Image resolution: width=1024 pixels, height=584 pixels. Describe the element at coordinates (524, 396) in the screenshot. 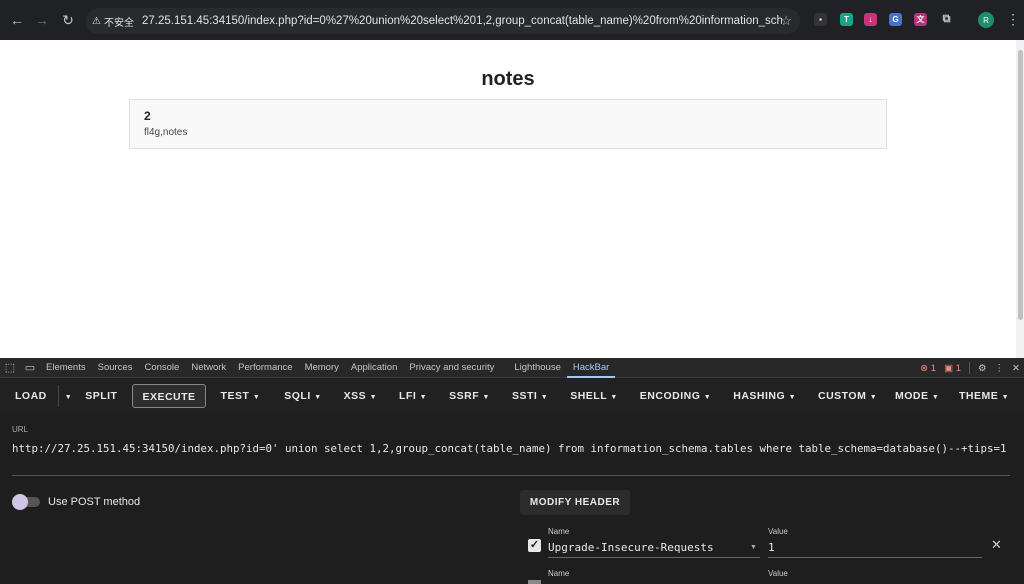

I see `ssti-menu-label: SSTI` at that location.